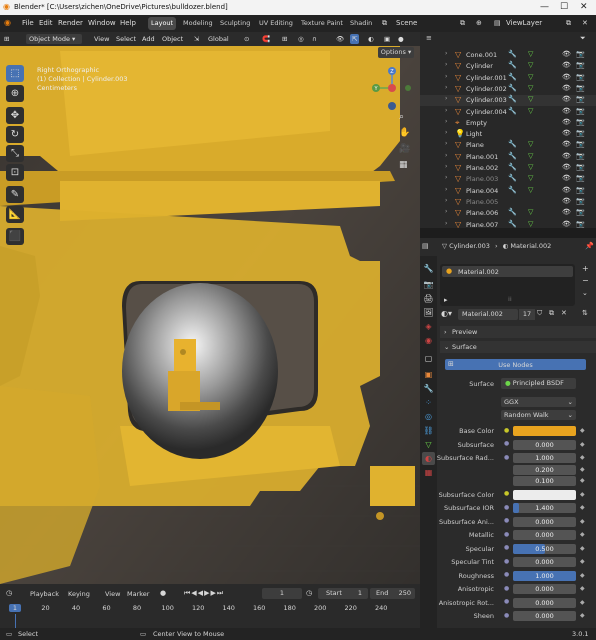 The height and width of the screenshot is (640, 596). What do you see at coordinates (508, 89) in the screenshot?
I see `outliner-row: › ▽ Cylinder.002 🔧 ▽ 👁 📷` at bounding box center [508, 89].